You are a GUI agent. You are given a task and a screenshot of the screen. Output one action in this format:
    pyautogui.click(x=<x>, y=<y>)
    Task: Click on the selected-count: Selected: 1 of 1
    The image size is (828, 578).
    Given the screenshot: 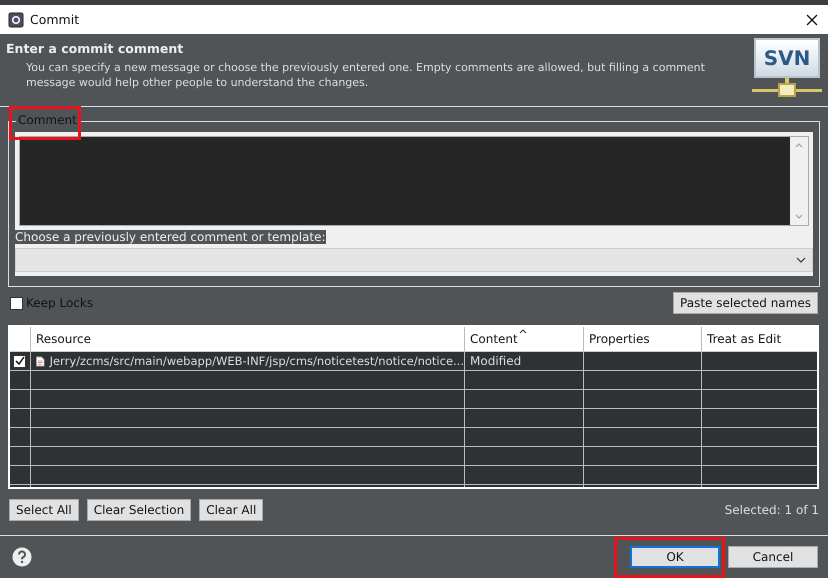 What is the action you would take?
    pyautogui.click(x=771, y=510)
    